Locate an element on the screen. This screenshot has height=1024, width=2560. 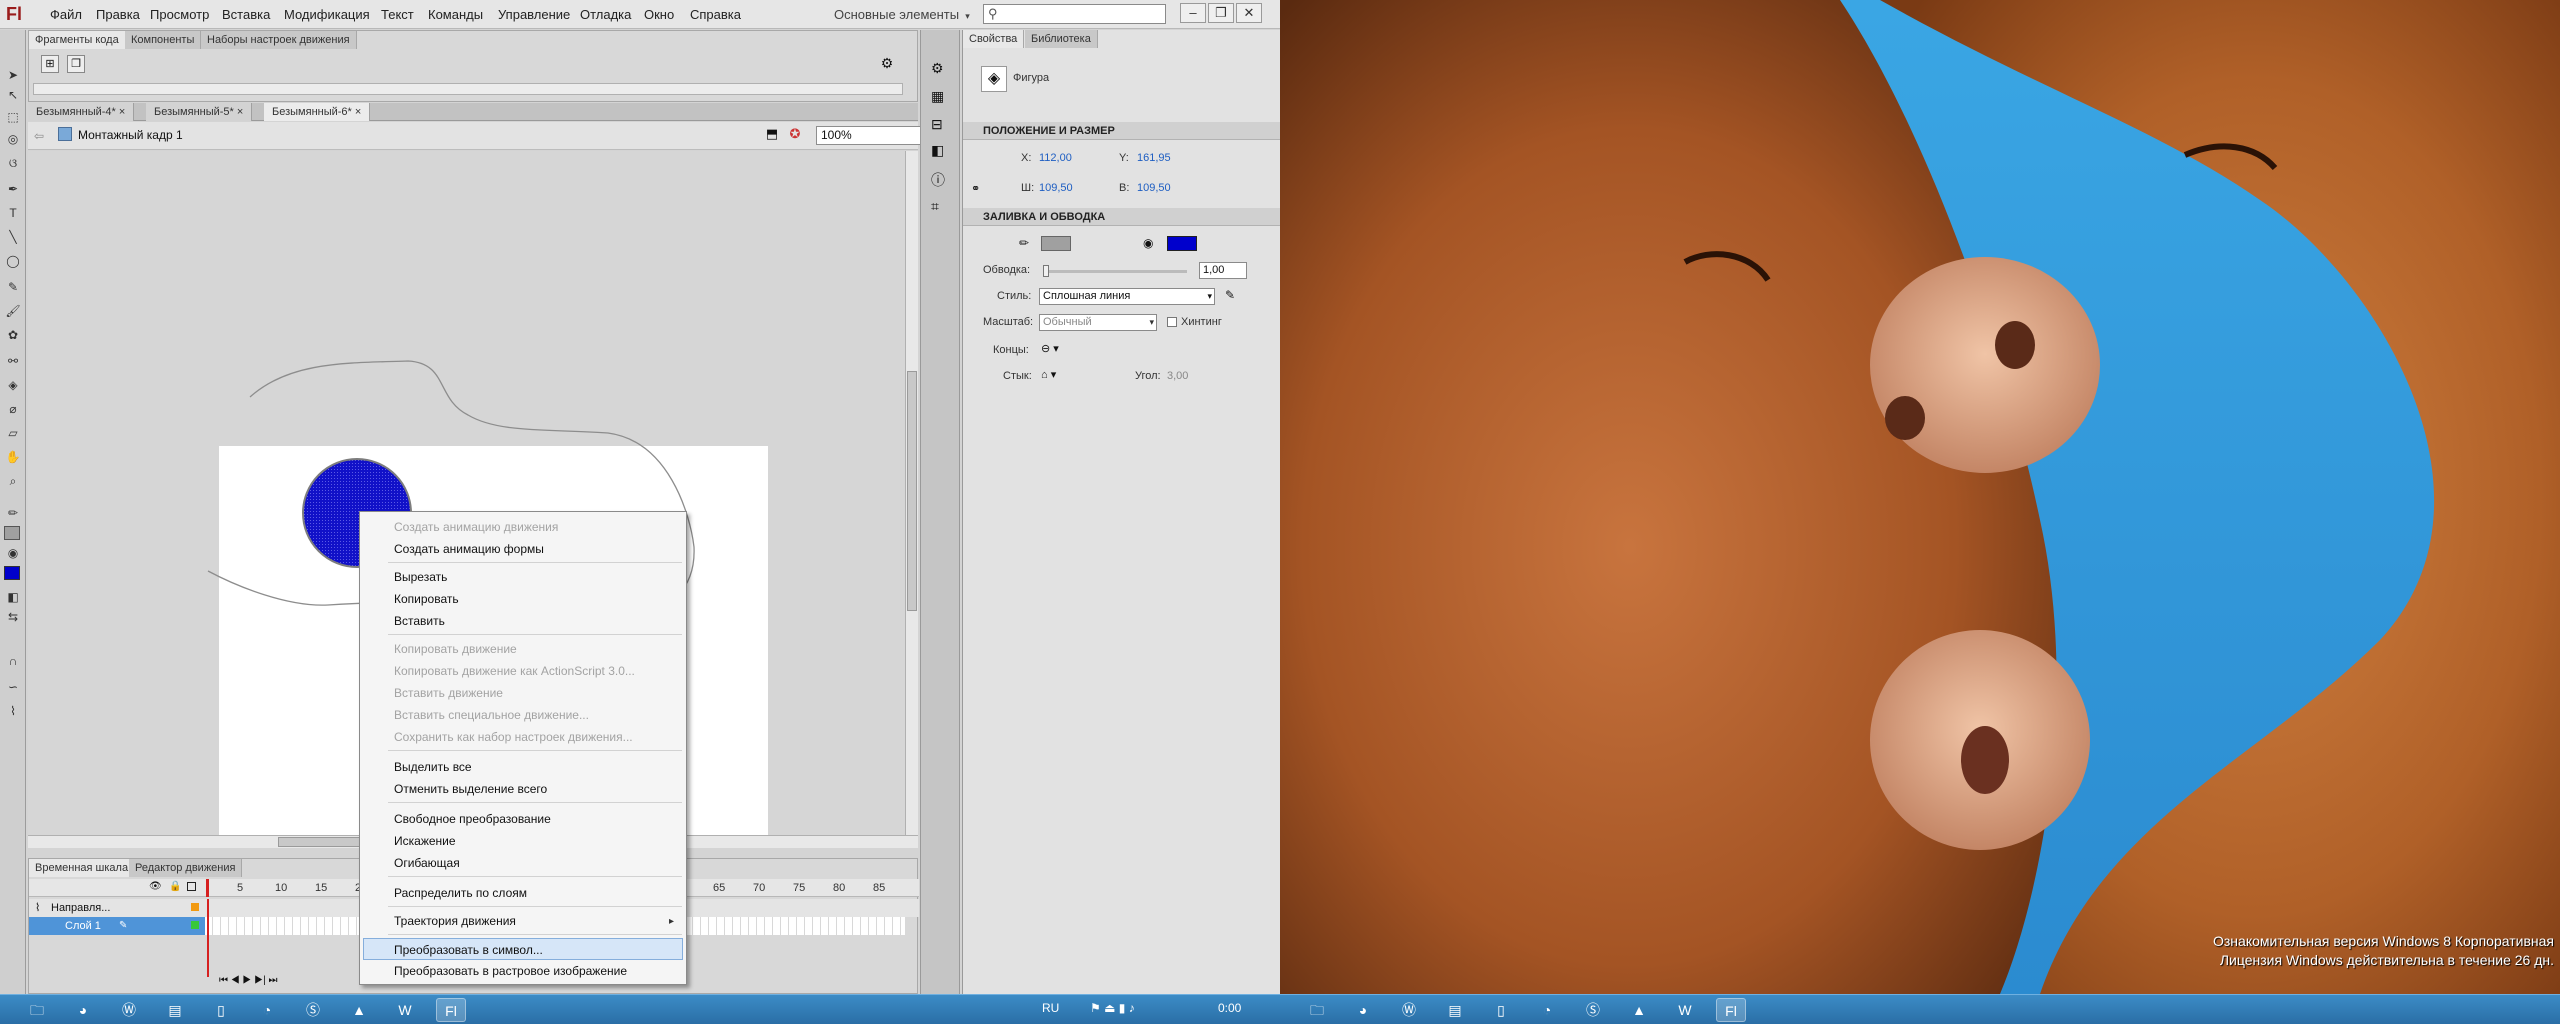
pen-tool-icon: ✒ is located at coordinates (13, 189).